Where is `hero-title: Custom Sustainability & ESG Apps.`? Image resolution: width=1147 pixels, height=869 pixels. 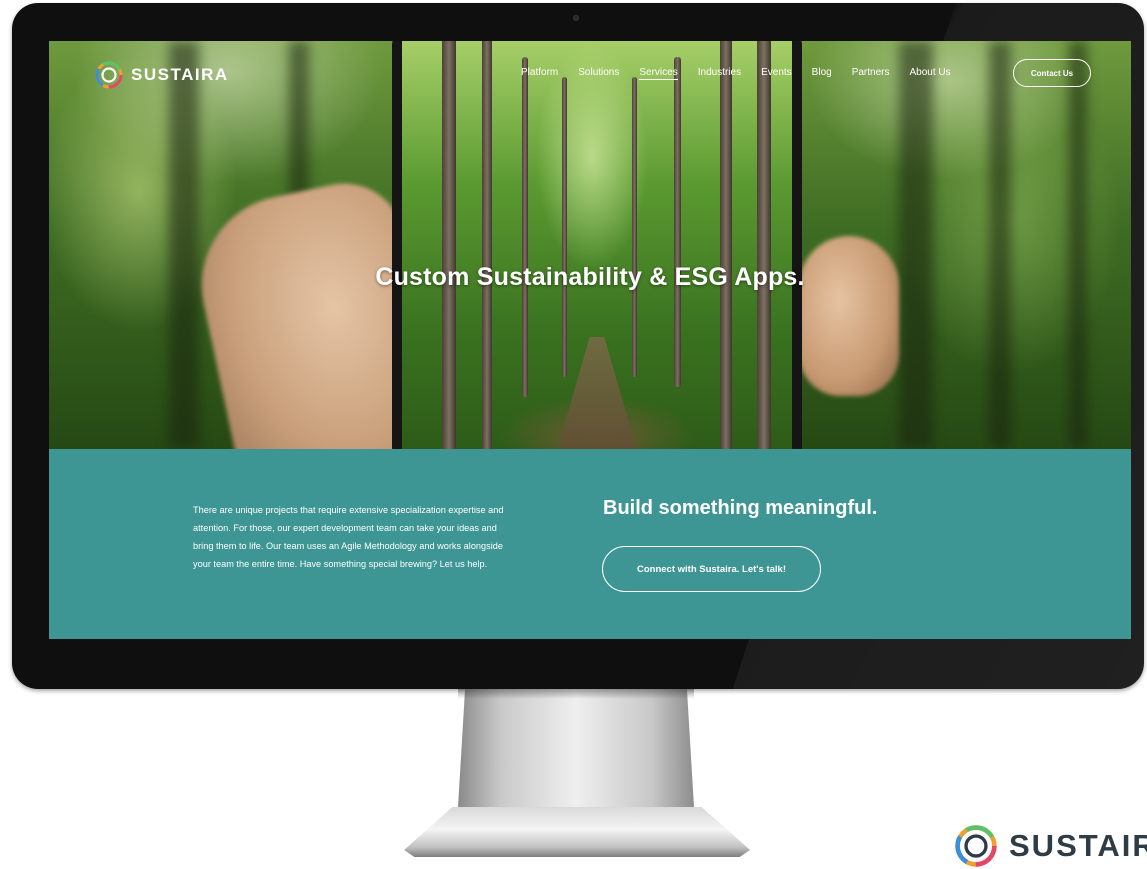
hero-title: Custom Sustainability & ESG Apps. is located at coordinates (590, 277).